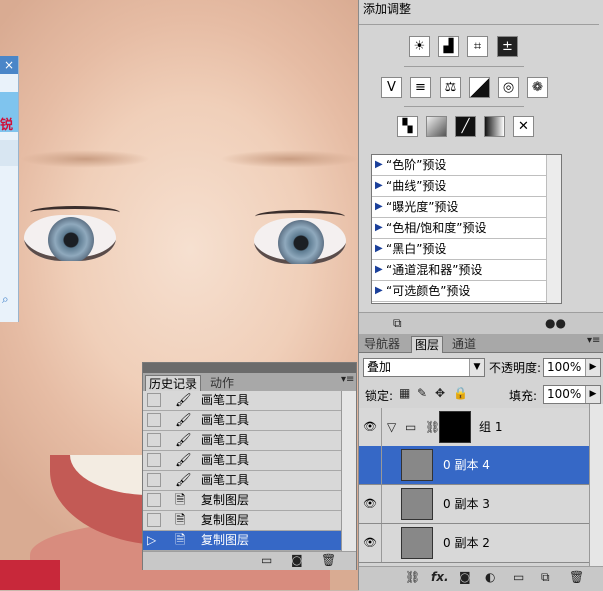 The height and width of the screenshot is (591, 603). Describe the element at coordinates (490, 577) in the screenshot. I see `new-adjustment-layer-icon: ◐` at that location.